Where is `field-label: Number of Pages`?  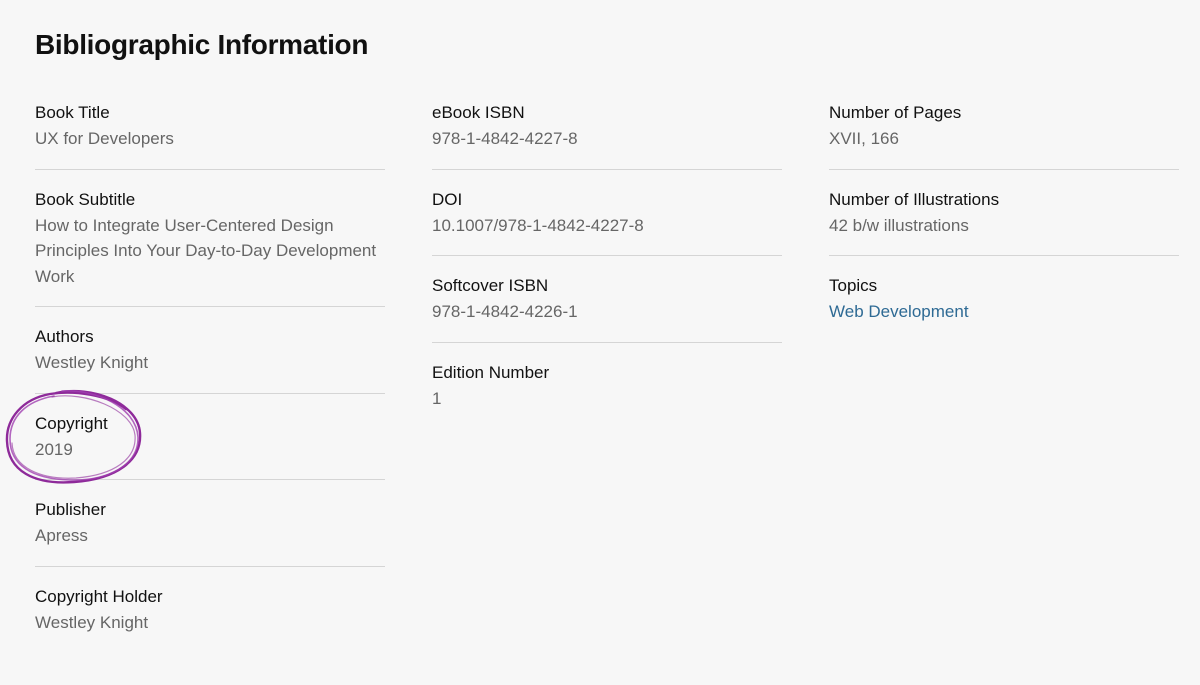 field-label: Number of Pages is located at coordinates (895, 112).